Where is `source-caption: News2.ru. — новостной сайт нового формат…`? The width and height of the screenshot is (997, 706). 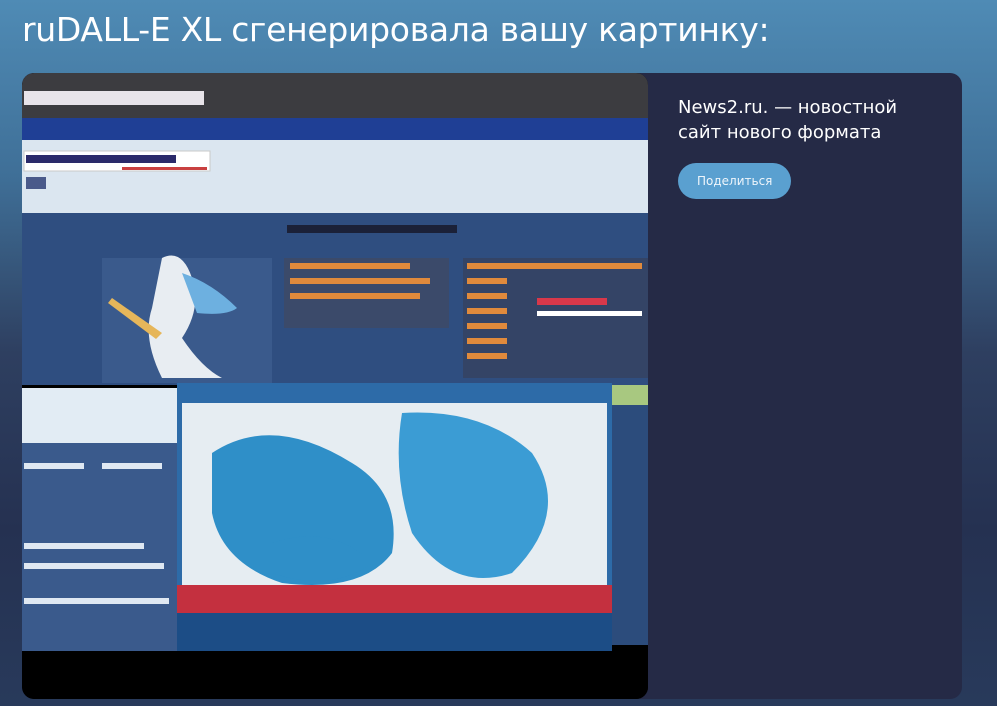
source-caption: News2.ru. — новостной сайт нового формат… is located at coordinates (788, 120).